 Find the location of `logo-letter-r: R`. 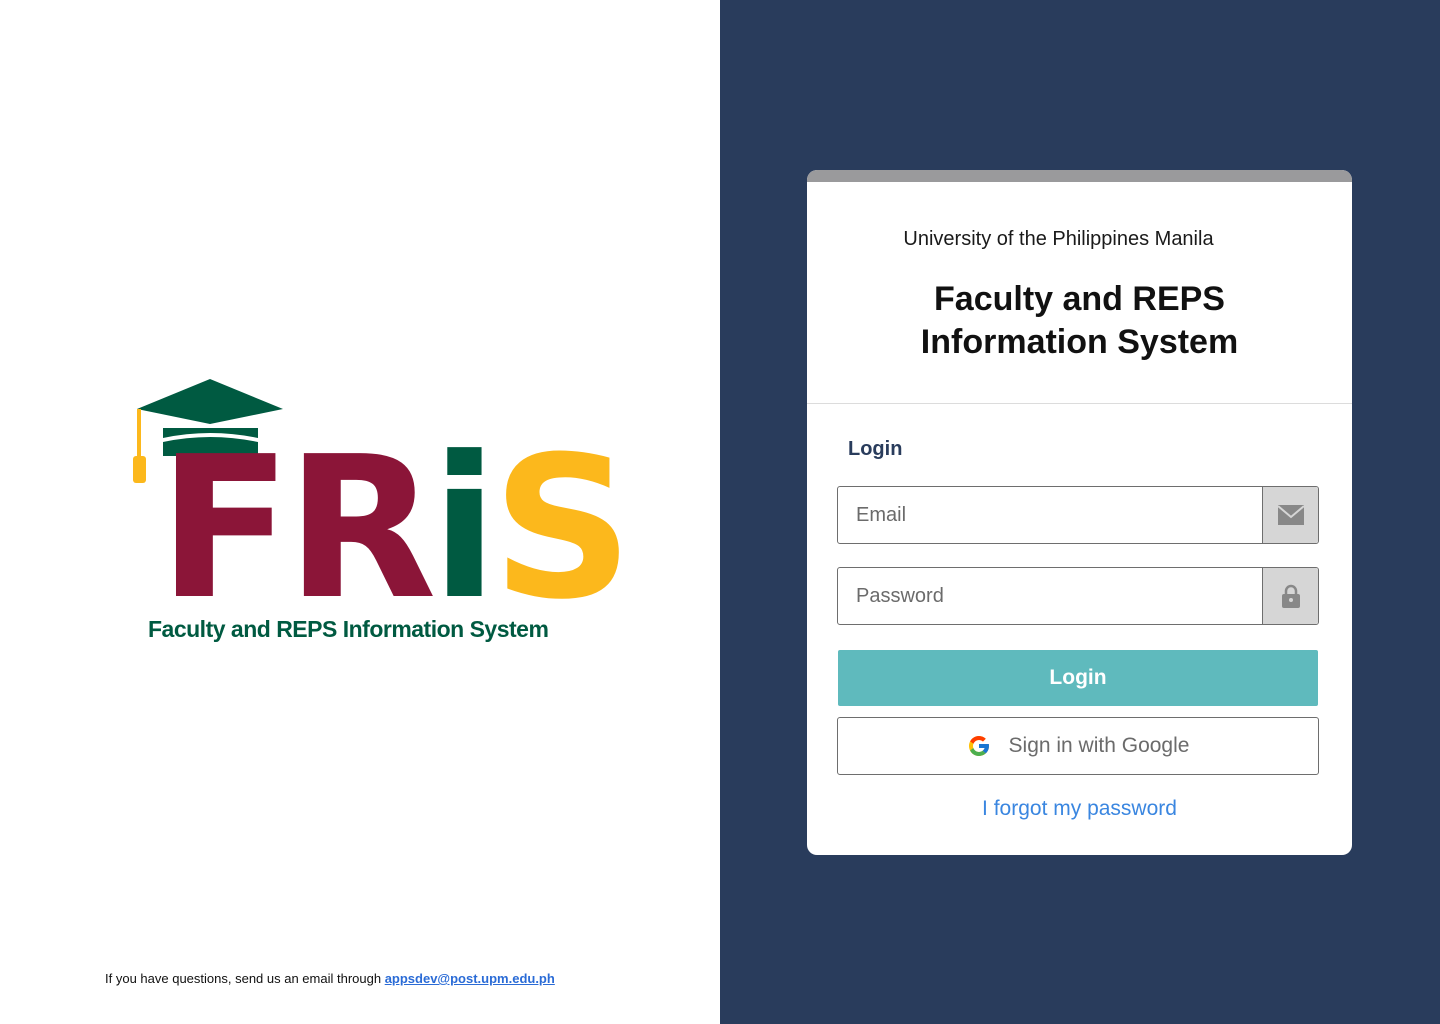

logo-letter-r: R is located at coordinates (361, 529).